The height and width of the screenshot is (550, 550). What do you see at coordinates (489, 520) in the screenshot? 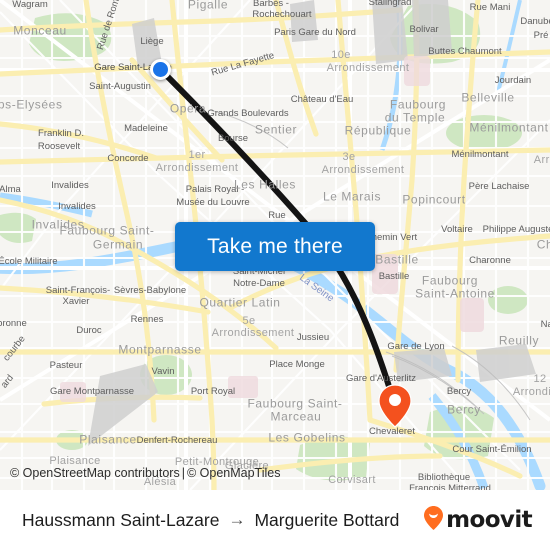
I see `moovit-wordmark: moovit` at bounding box center [489, 520].